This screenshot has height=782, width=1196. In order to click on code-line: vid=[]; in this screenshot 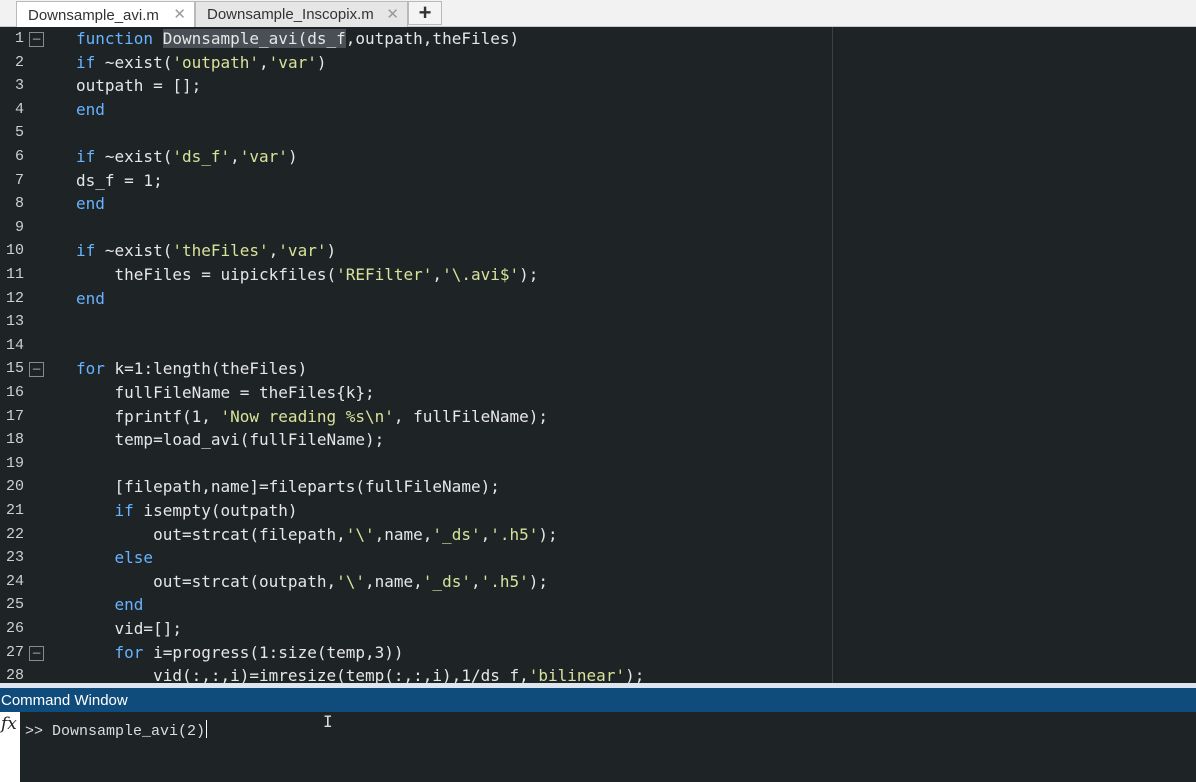, I will do `click(129, 628)`.